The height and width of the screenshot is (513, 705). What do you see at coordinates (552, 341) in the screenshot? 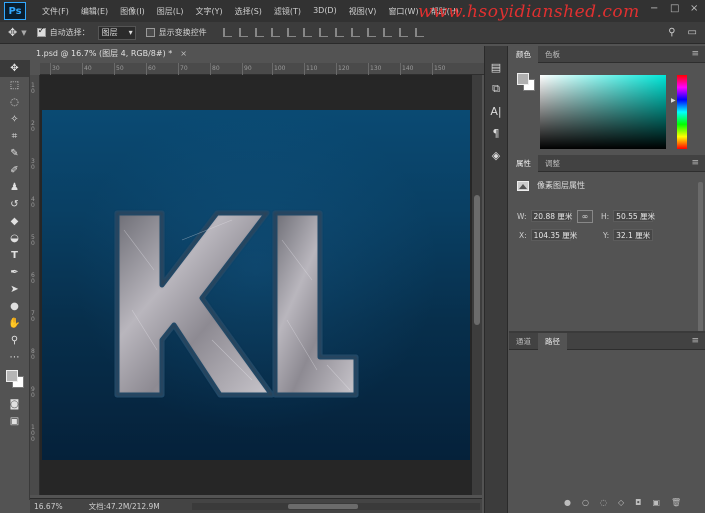
I see `tab-paths: 路径` at bounding box center [552, 341].